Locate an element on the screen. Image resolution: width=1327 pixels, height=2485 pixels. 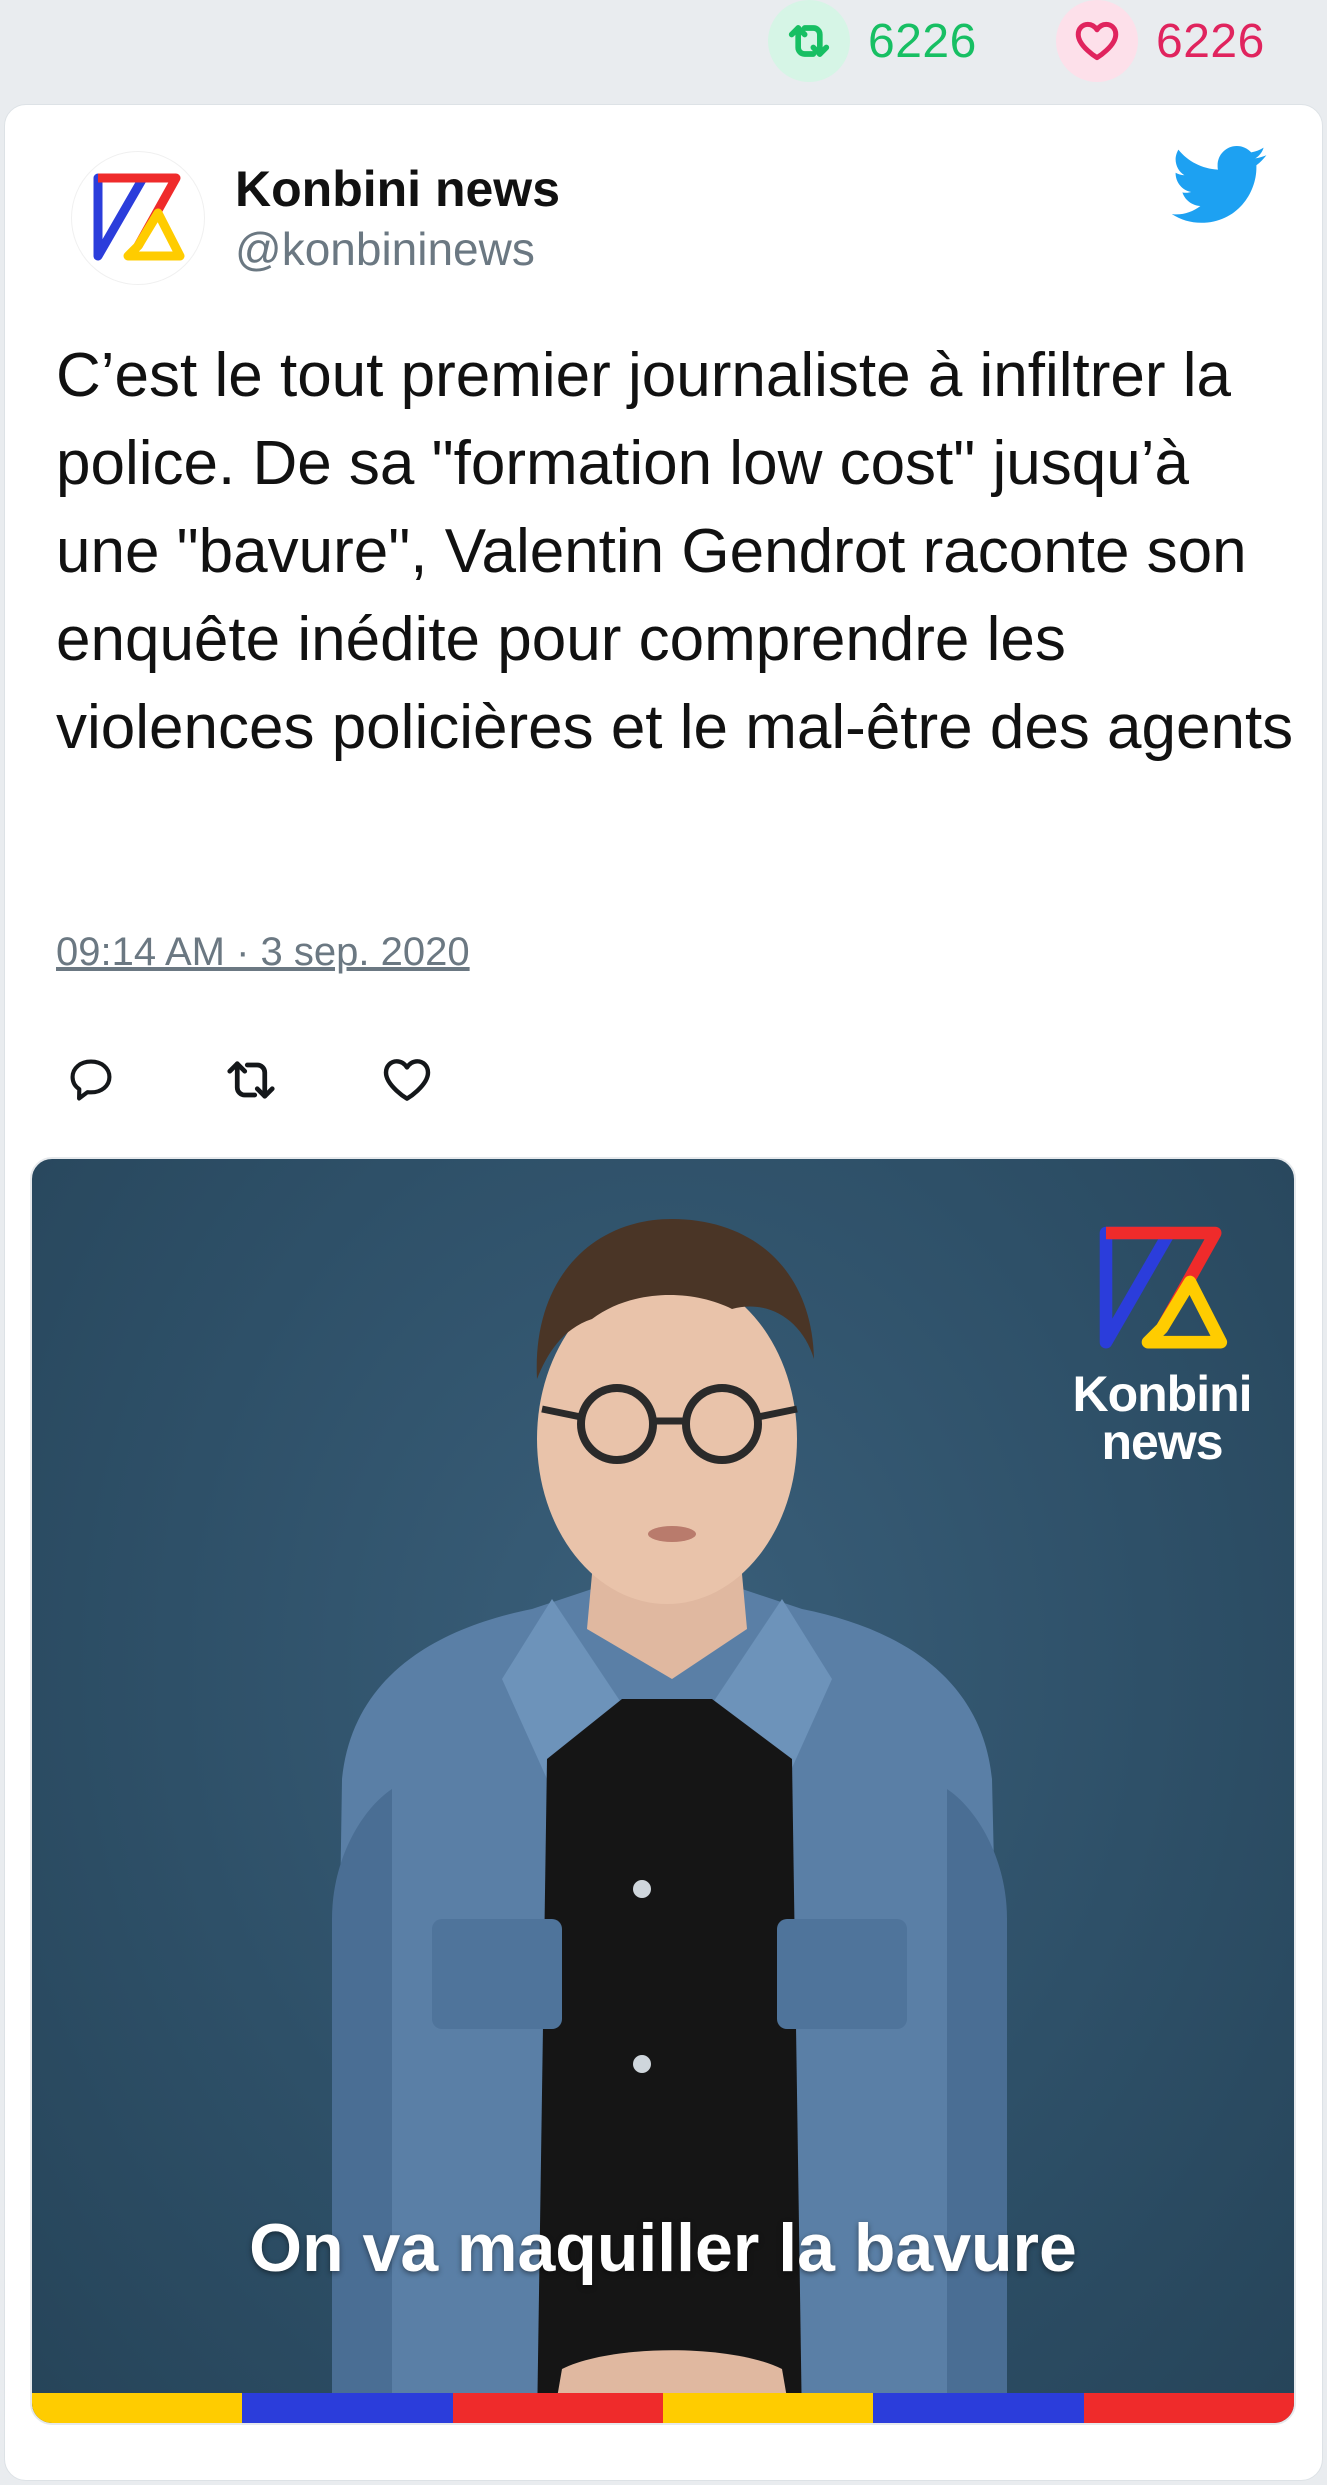
author-handle: @konbininews is located at coordinates (385, 249).